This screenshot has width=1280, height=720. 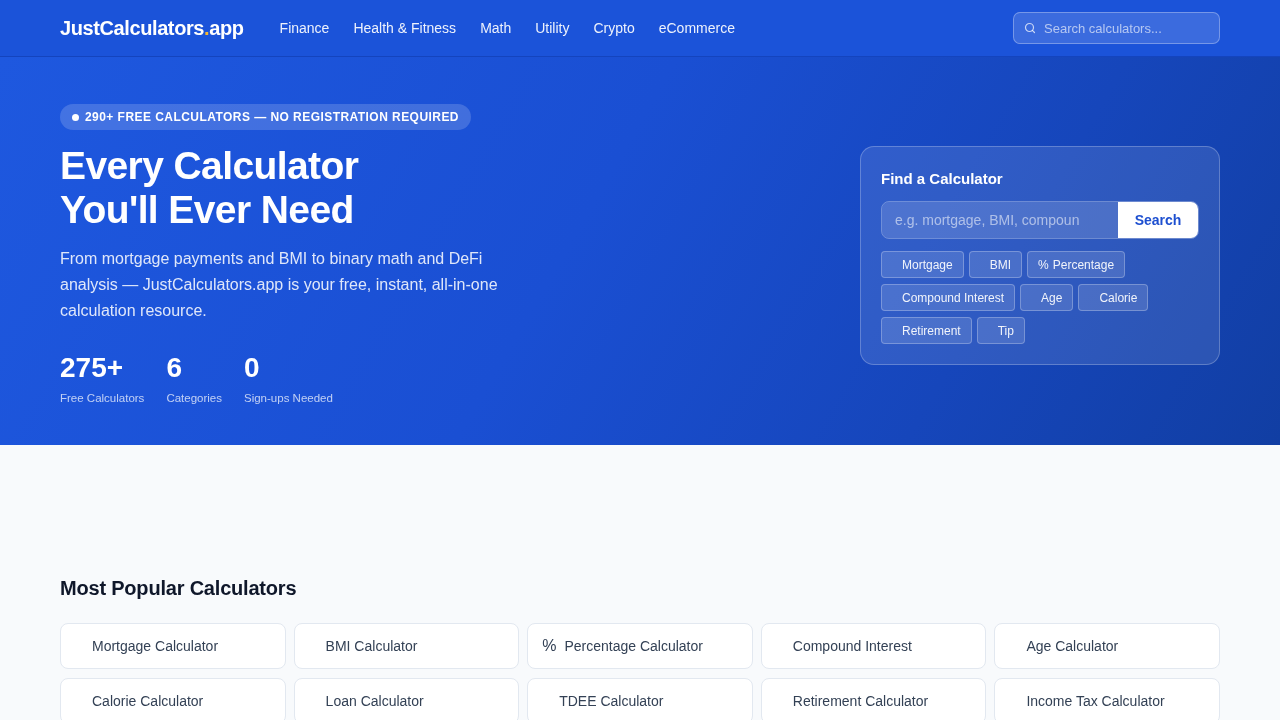 I want to click on quick-link-chip: % Percentage, so click(x=1076, y=264).